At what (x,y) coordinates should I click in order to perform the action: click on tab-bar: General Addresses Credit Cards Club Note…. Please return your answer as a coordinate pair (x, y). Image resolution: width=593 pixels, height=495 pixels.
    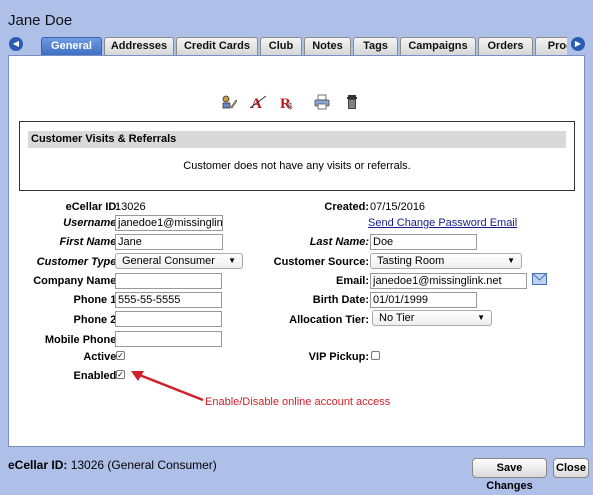
    Looking at the image, I should click on (304, 46).